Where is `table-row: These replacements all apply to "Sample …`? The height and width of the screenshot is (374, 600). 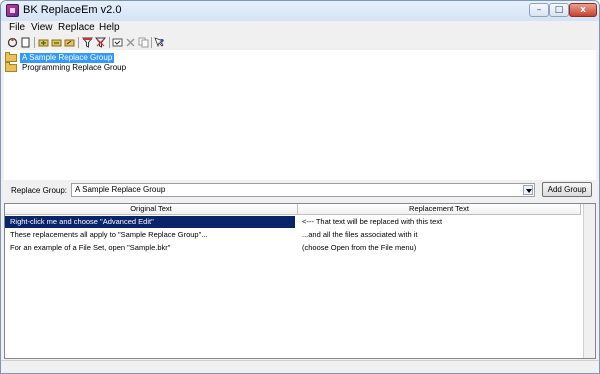
table-row: These replacements all apply to "Sample … is located at coordinates (293, 235).